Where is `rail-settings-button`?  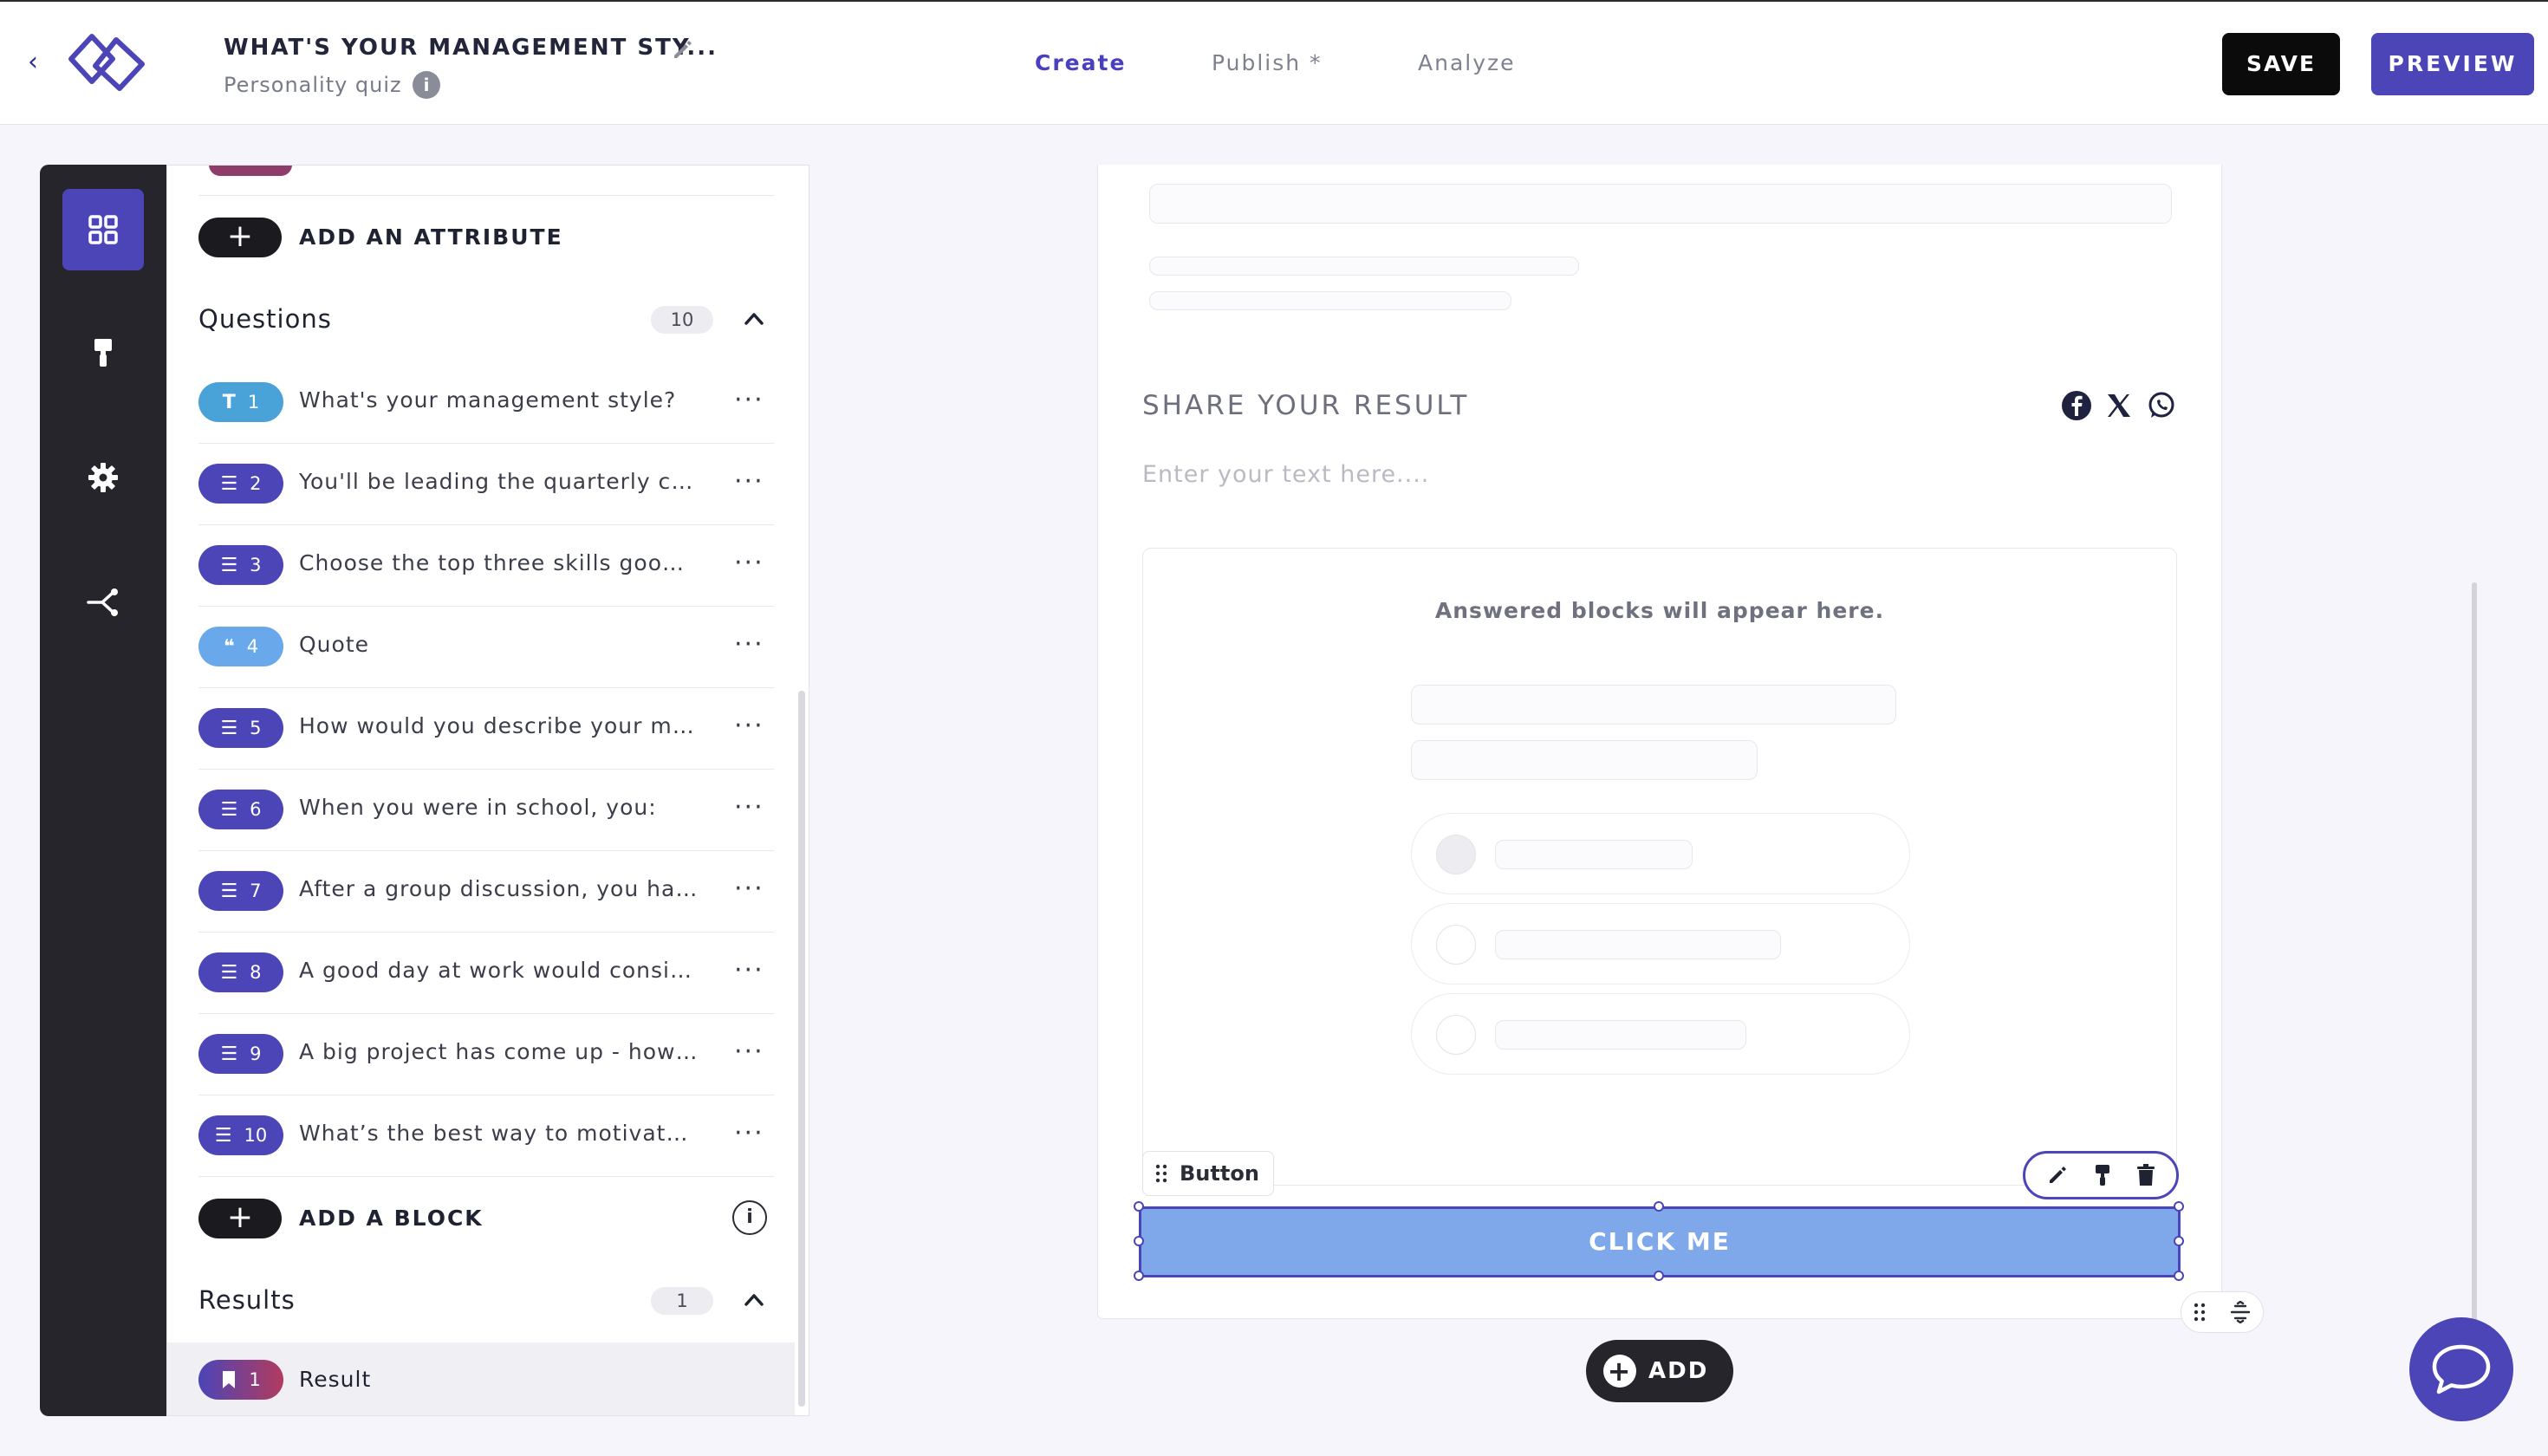
rail-settings-button is located at coordinates (103, 477).